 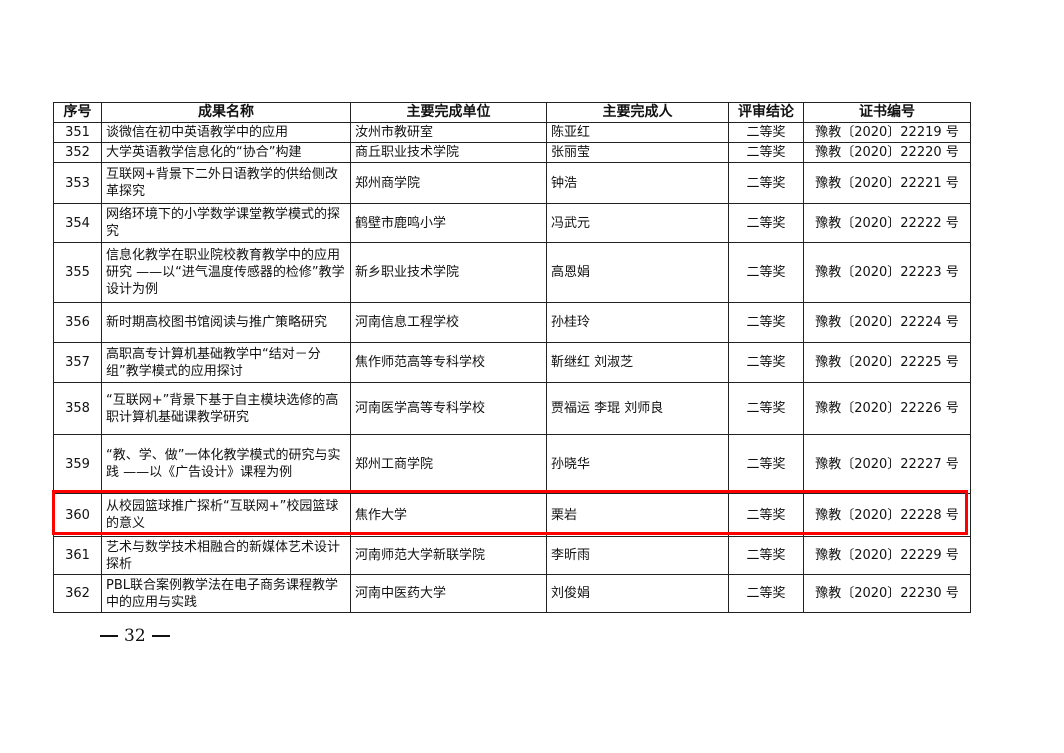 I want to click on row-person: 冯武元, so click(x=637, y=223).